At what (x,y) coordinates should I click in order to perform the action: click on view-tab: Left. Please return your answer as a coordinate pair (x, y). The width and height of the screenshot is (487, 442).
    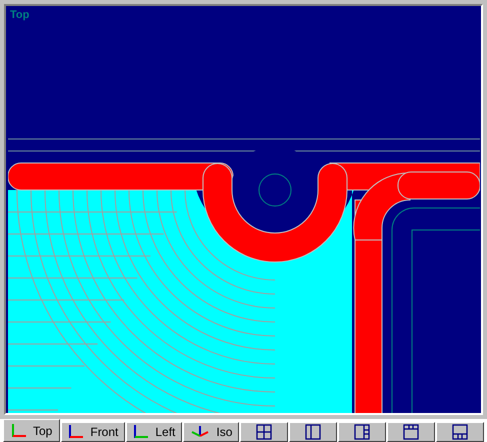
    Looking at the image, I should click on (154, 432).